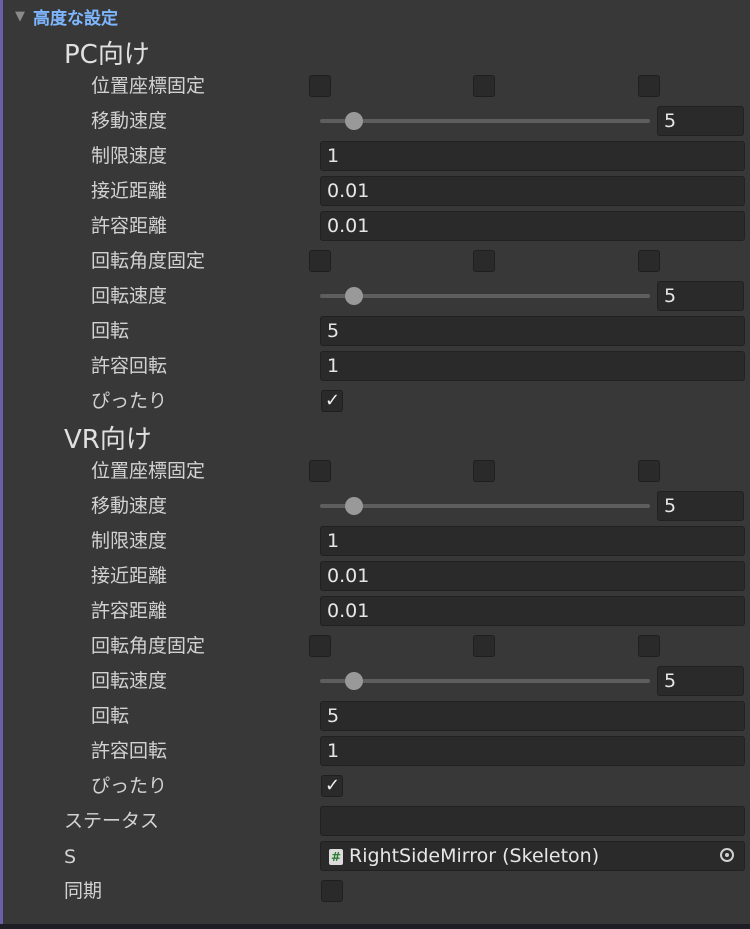 Image resolution: width=750 pixels, height=929 pixels. What do you see at coordinates (70, 857) in the screenshot?
I see `s-label: S` at bounding box center [70, 857].